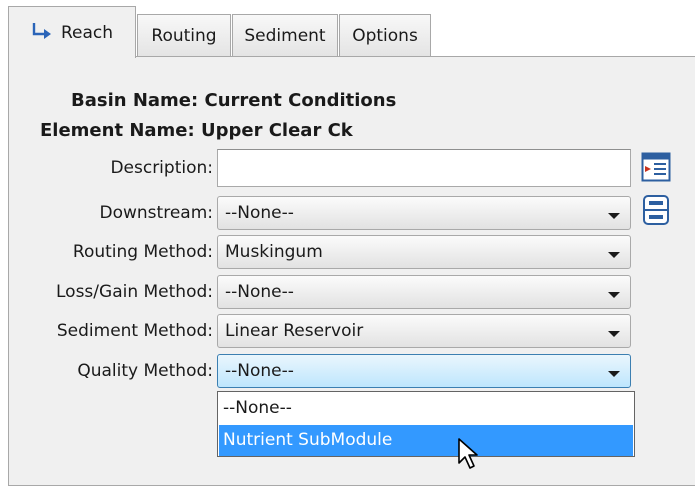 This screenshot has width=695, height=493. What do you see at coordinates (134, 331) in the screenshot?
I see `sediment-method-label: Sediment Method:` at bounding box center [134, 331].